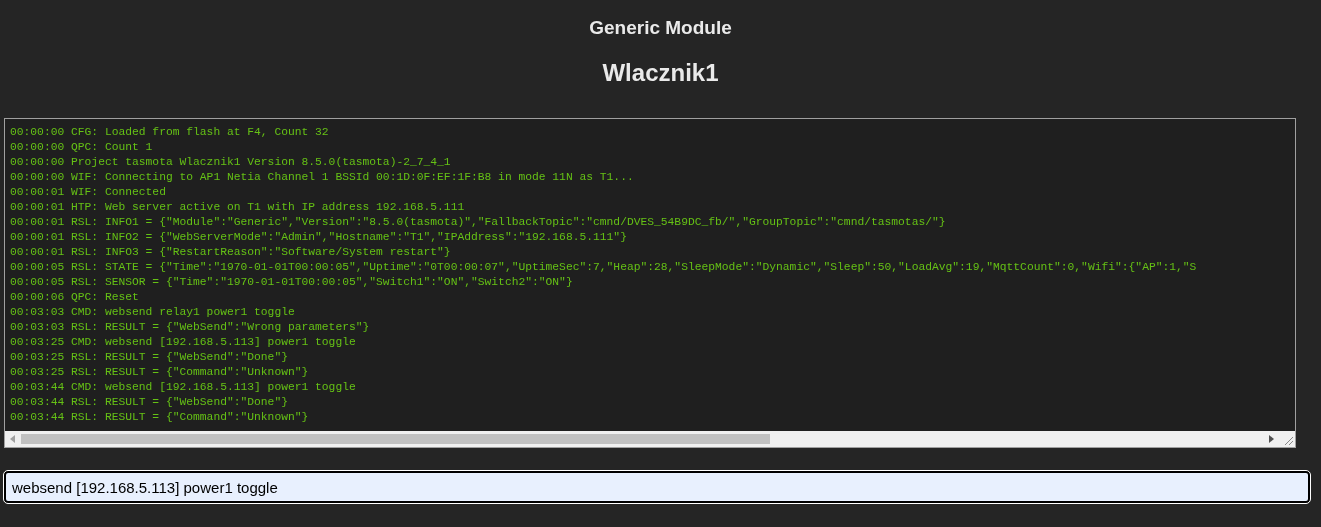 The image size is (1321, 527). I want to click on log-line: 00:03:44 RSL: RESULT = {"WebSend":"Done"}, so click(149, 402).